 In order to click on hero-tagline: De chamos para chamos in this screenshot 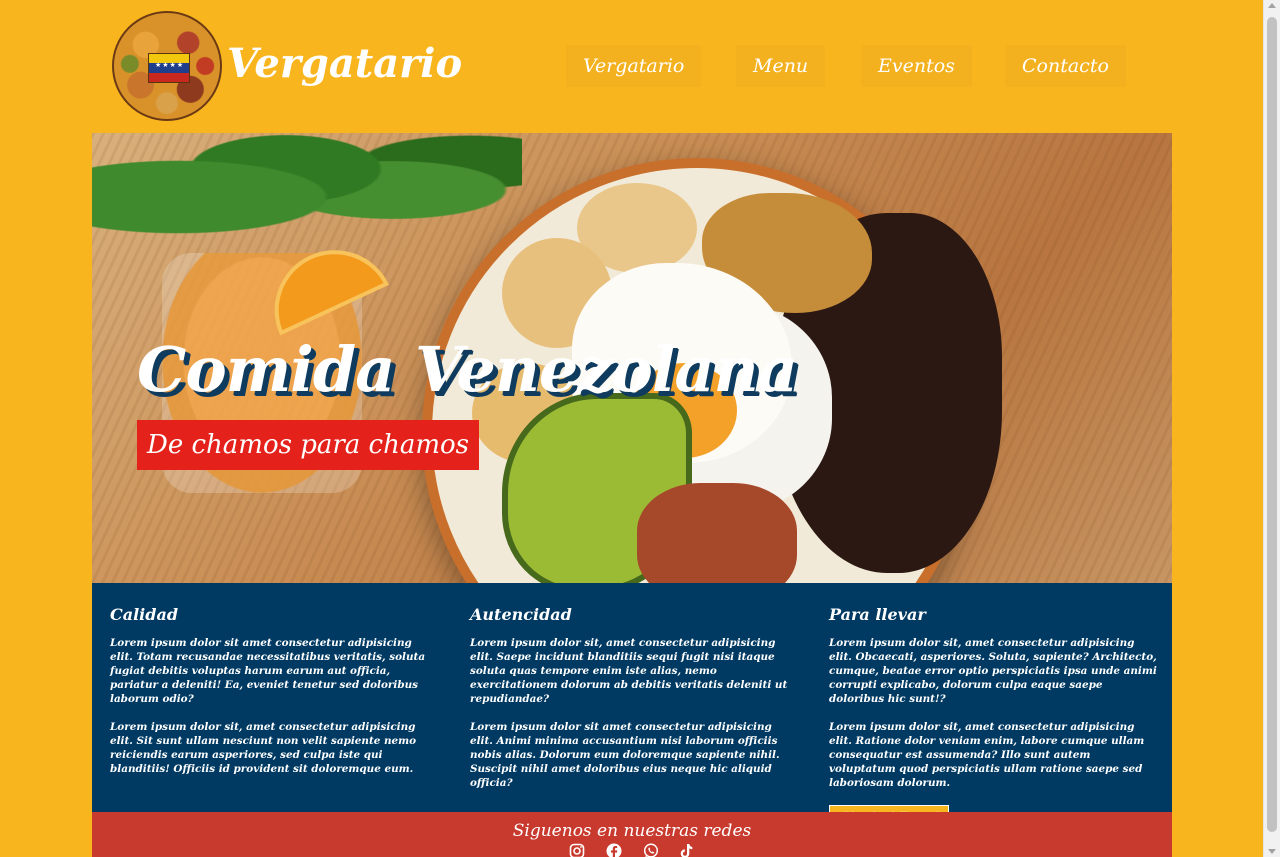, I will do `click(308, 445)`.